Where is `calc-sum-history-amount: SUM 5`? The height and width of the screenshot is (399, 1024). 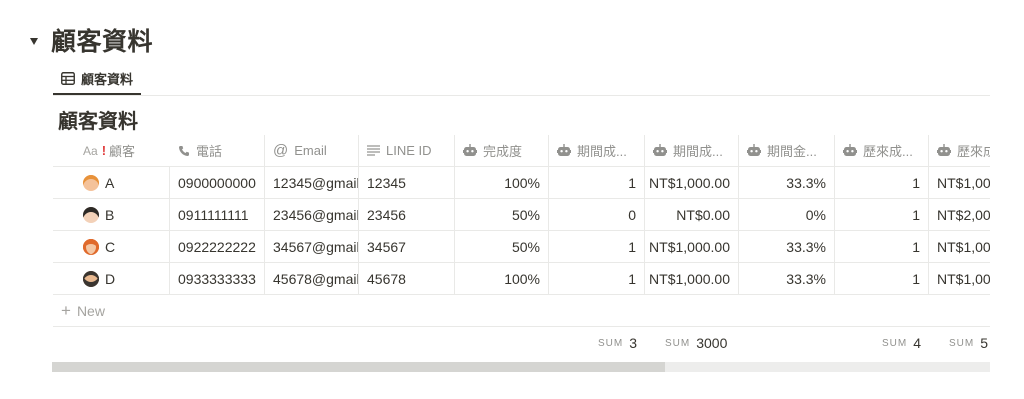 calc-sum-history-amount: SUM 5 is located at coordinates (959, 343).